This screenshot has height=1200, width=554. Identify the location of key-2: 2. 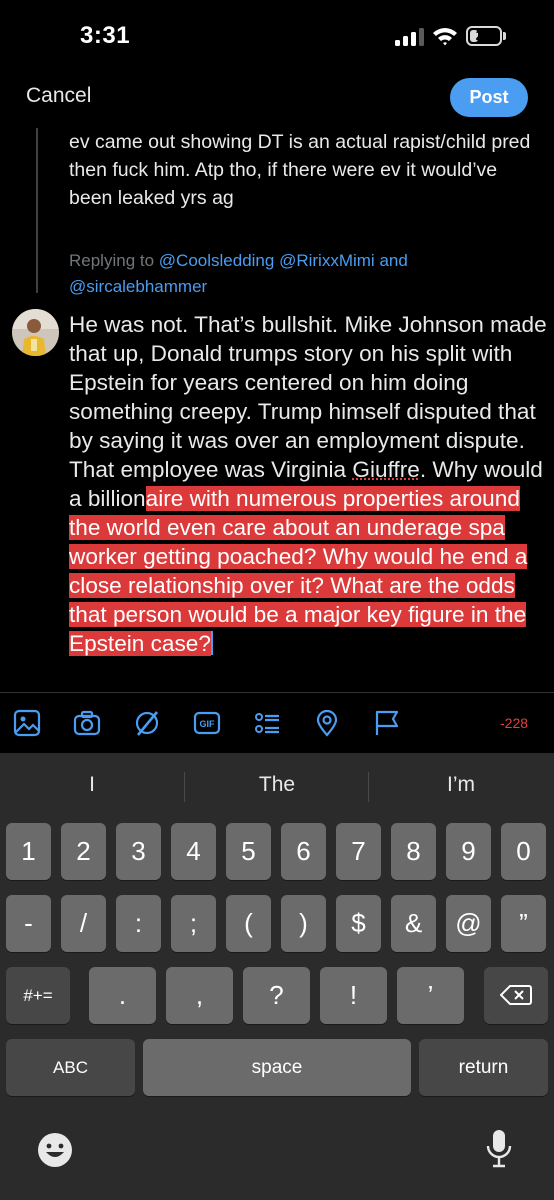
(83, 851).